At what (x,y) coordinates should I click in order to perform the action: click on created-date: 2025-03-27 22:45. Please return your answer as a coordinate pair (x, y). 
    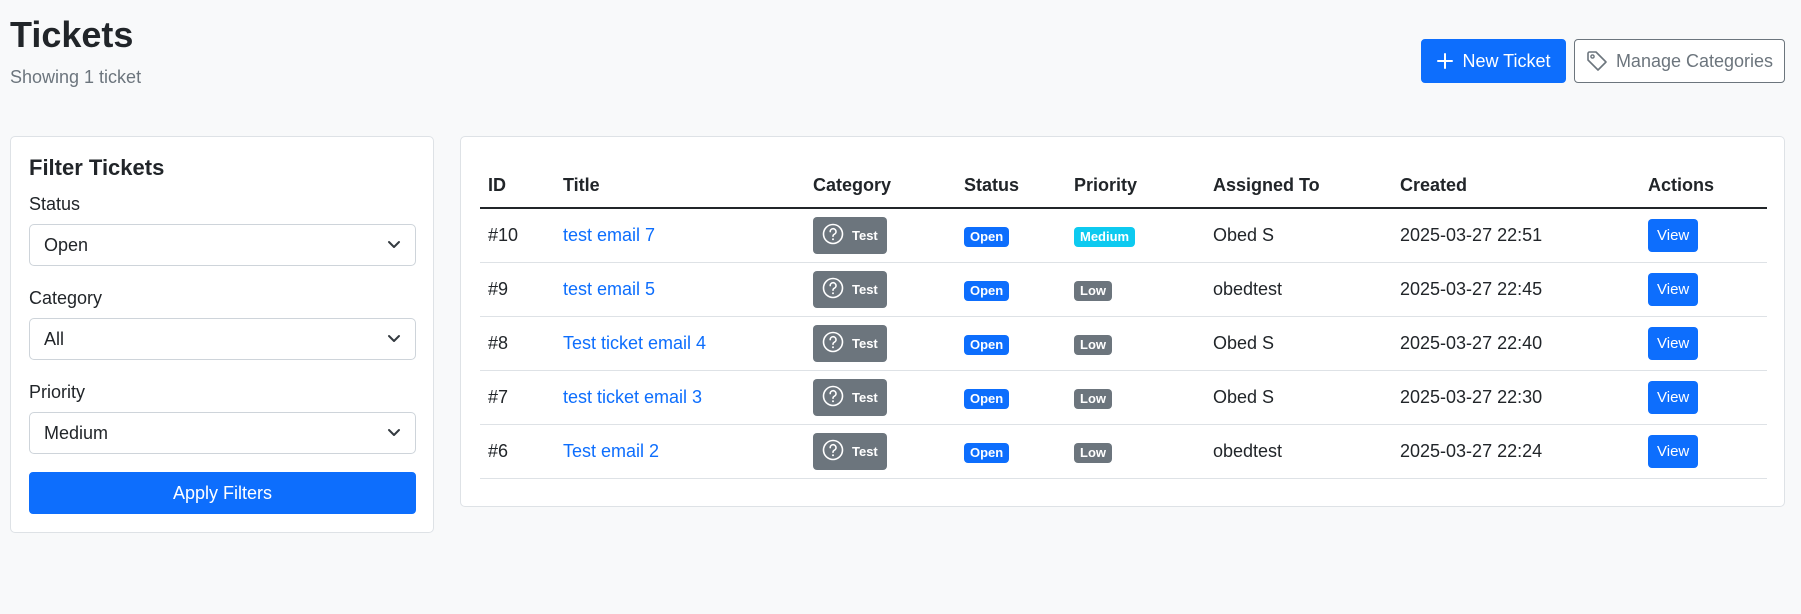
    Looking at the image, I should click on (1516, 289).